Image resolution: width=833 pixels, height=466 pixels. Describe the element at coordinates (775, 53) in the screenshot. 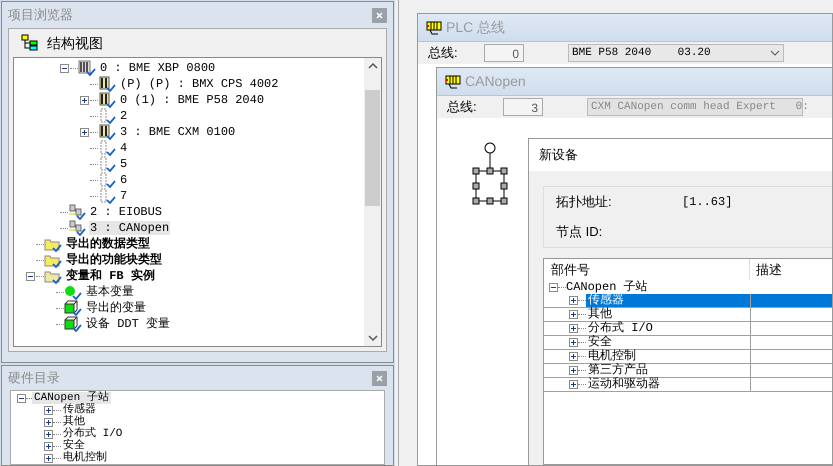

I see `chevron-down-icon` at that location.